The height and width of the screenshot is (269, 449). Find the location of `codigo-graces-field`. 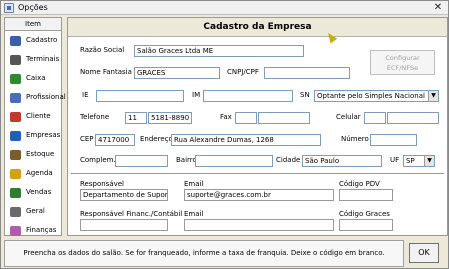

codigo-graces-field is located at coordinates (366, 225).